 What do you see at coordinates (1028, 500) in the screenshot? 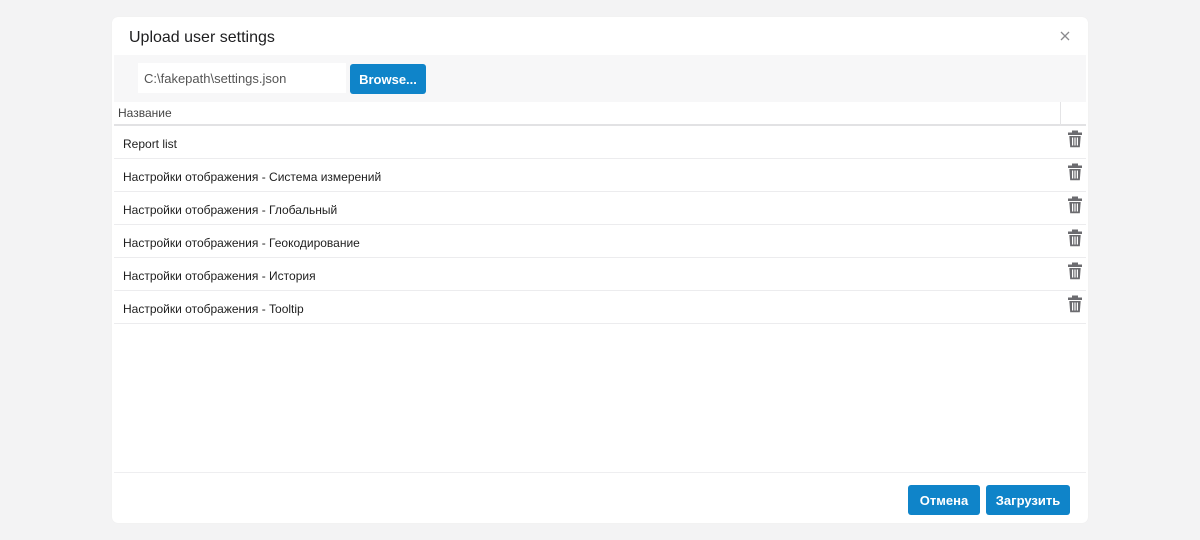
I see `upload-button: Загрузить` at bounding box center [1028, 500].